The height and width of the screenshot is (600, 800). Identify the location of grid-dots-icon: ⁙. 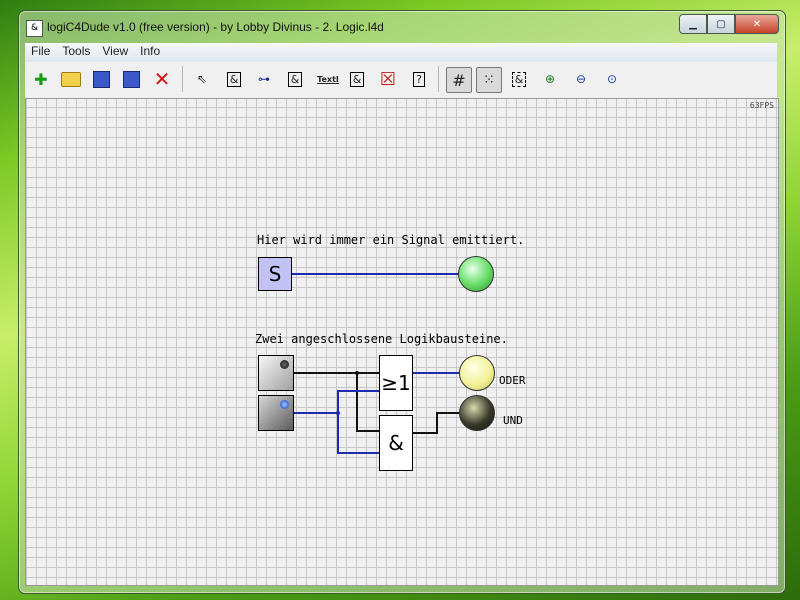
(489, 80).